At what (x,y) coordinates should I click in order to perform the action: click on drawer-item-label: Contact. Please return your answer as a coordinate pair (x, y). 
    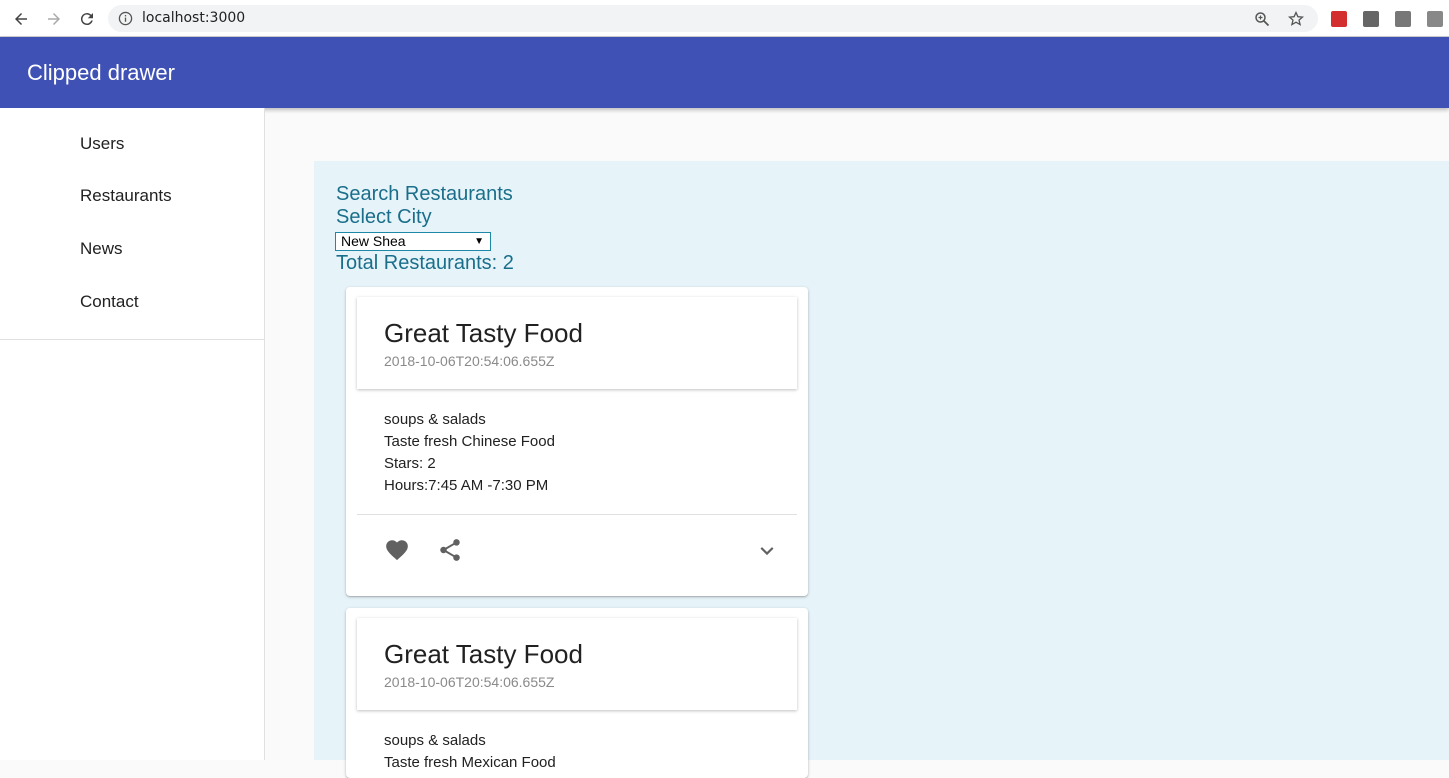
    Looking at the image, I should click on (109, 301).